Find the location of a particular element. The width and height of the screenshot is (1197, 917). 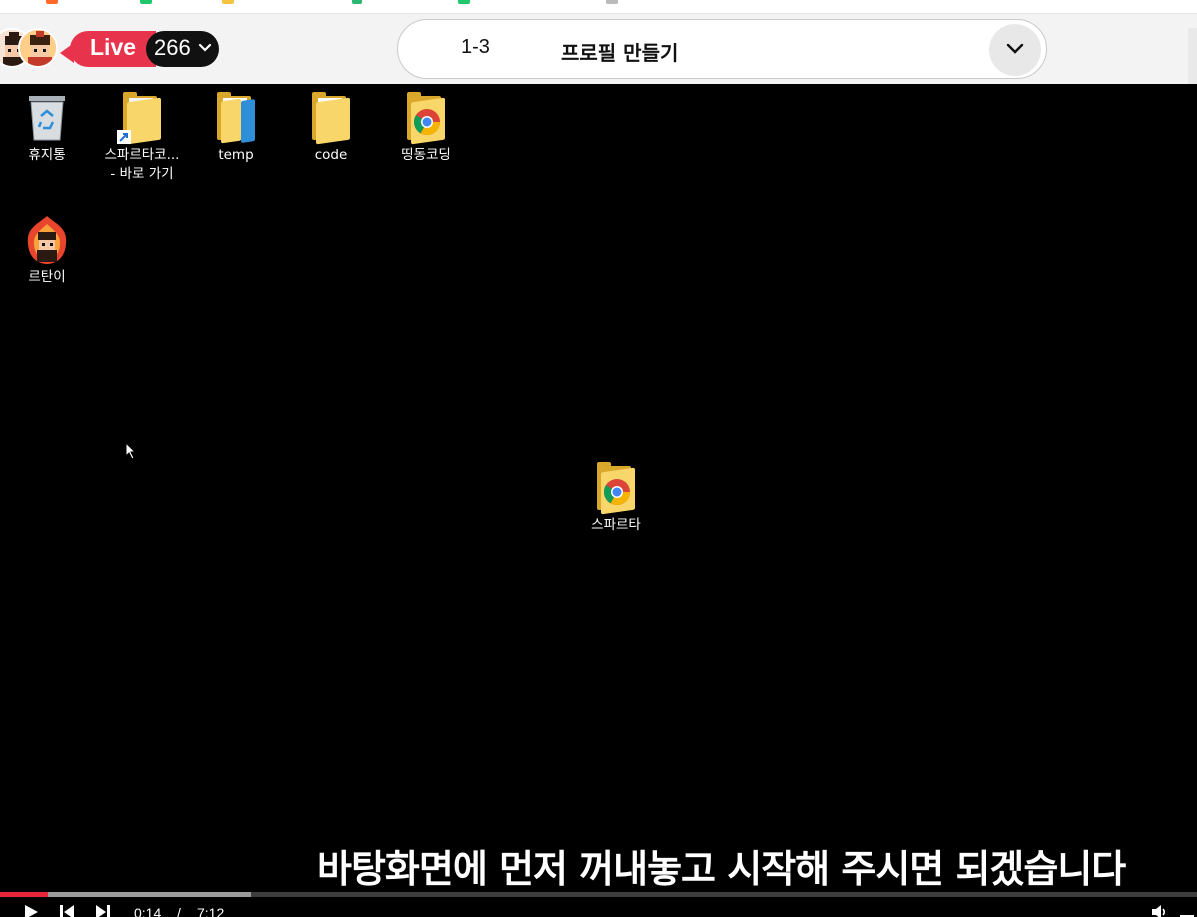

desktop-icon-recycle-bin: 휴지통 is located at coordinates (47, 128).